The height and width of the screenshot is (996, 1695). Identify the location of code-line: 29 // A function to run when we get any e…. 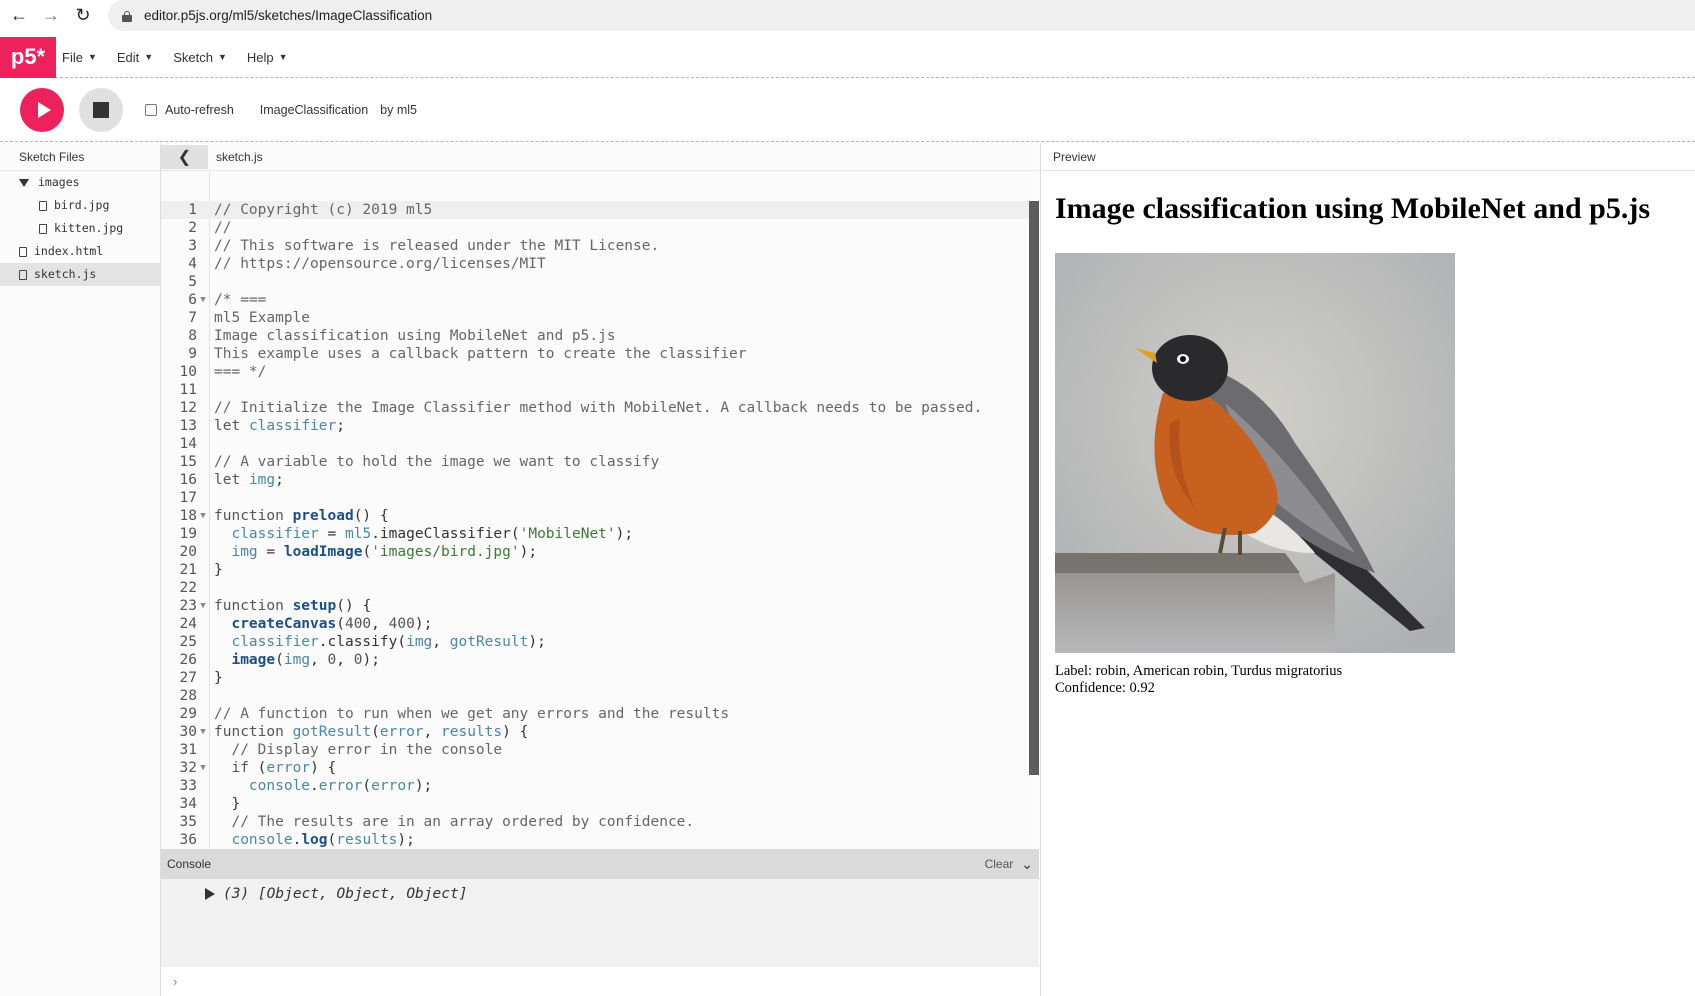
(595, 714).